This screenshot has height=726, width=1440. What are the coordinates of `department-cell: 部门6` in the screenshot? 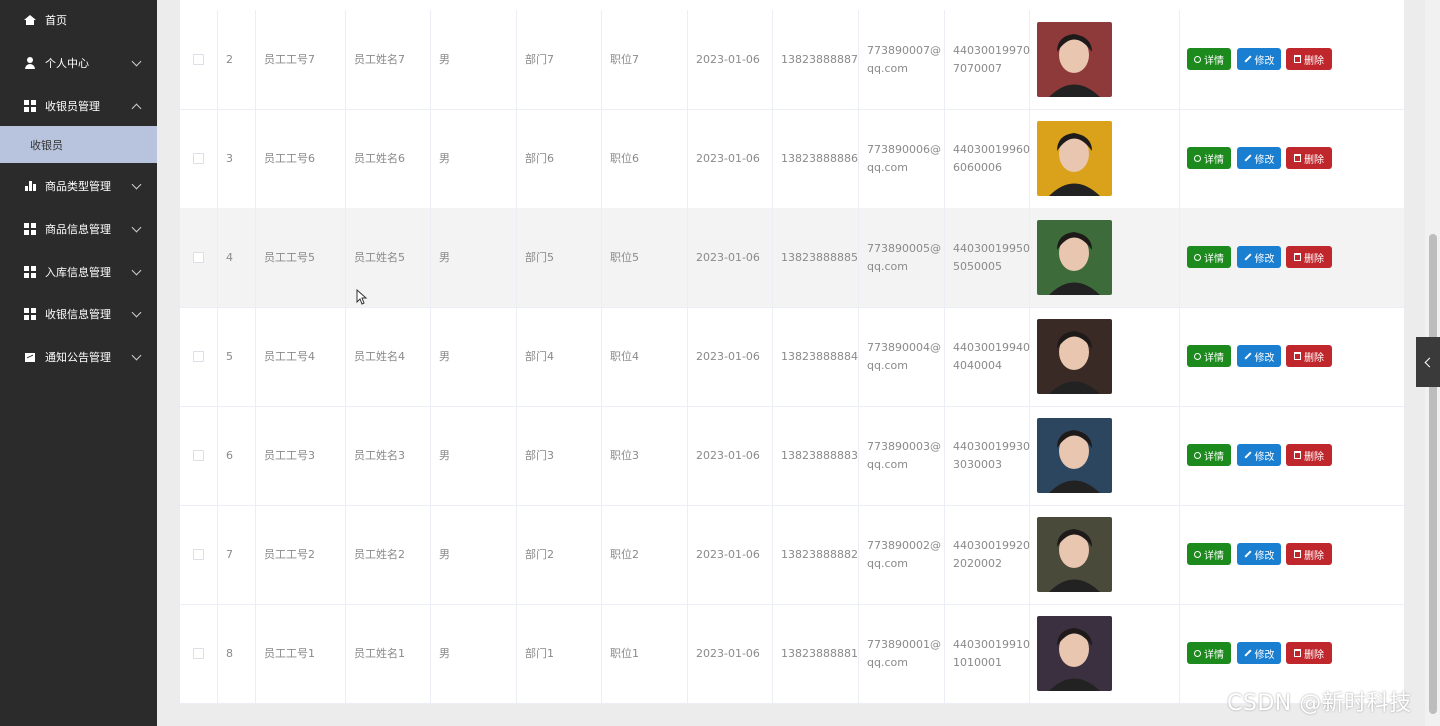 It's located at (559, 158).